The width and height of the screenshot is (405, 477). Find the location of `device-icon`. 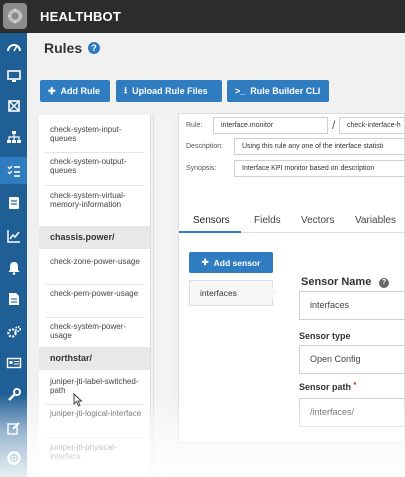

device-icon is located at coordinates (13, 105).